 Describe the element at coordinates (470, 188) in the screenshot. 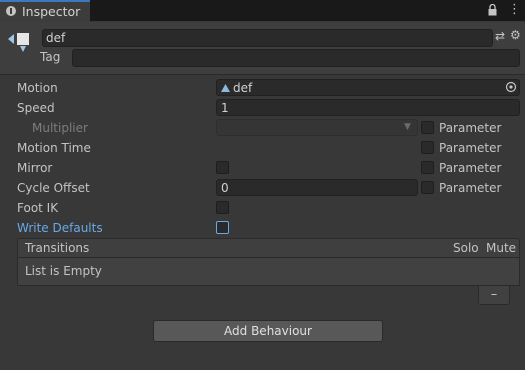

I see `cycle-offset-parameter-label: Parameter` at that location.